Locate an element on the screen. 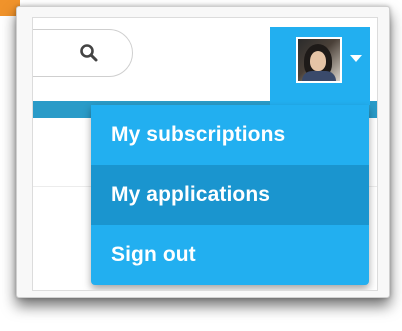 This screenshot has width=402, height=331. search-icon is located at coordinates (89, 53).